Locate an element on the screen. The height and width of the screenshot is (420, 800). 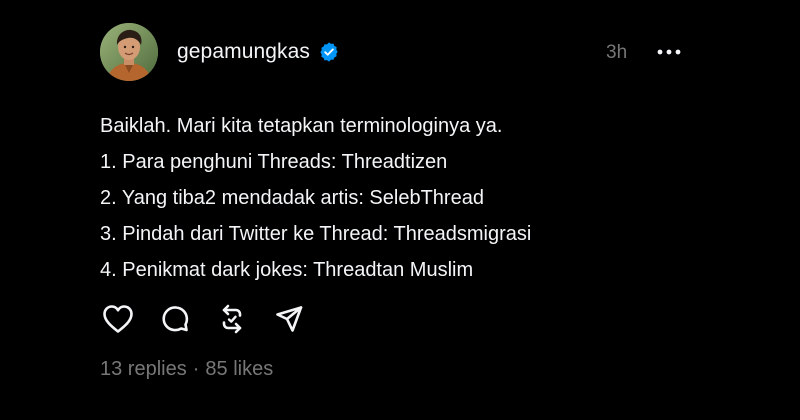
post-stats: 13 replies · 85 likes is located at coordinates (186, 369).